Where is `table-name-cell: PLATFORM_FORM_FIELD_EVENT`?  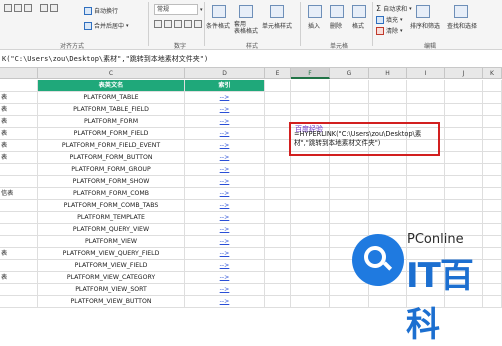 table-name-cell: PLATFORM_FORM_FIELD_EVENT is located at coordinates (111, 146).